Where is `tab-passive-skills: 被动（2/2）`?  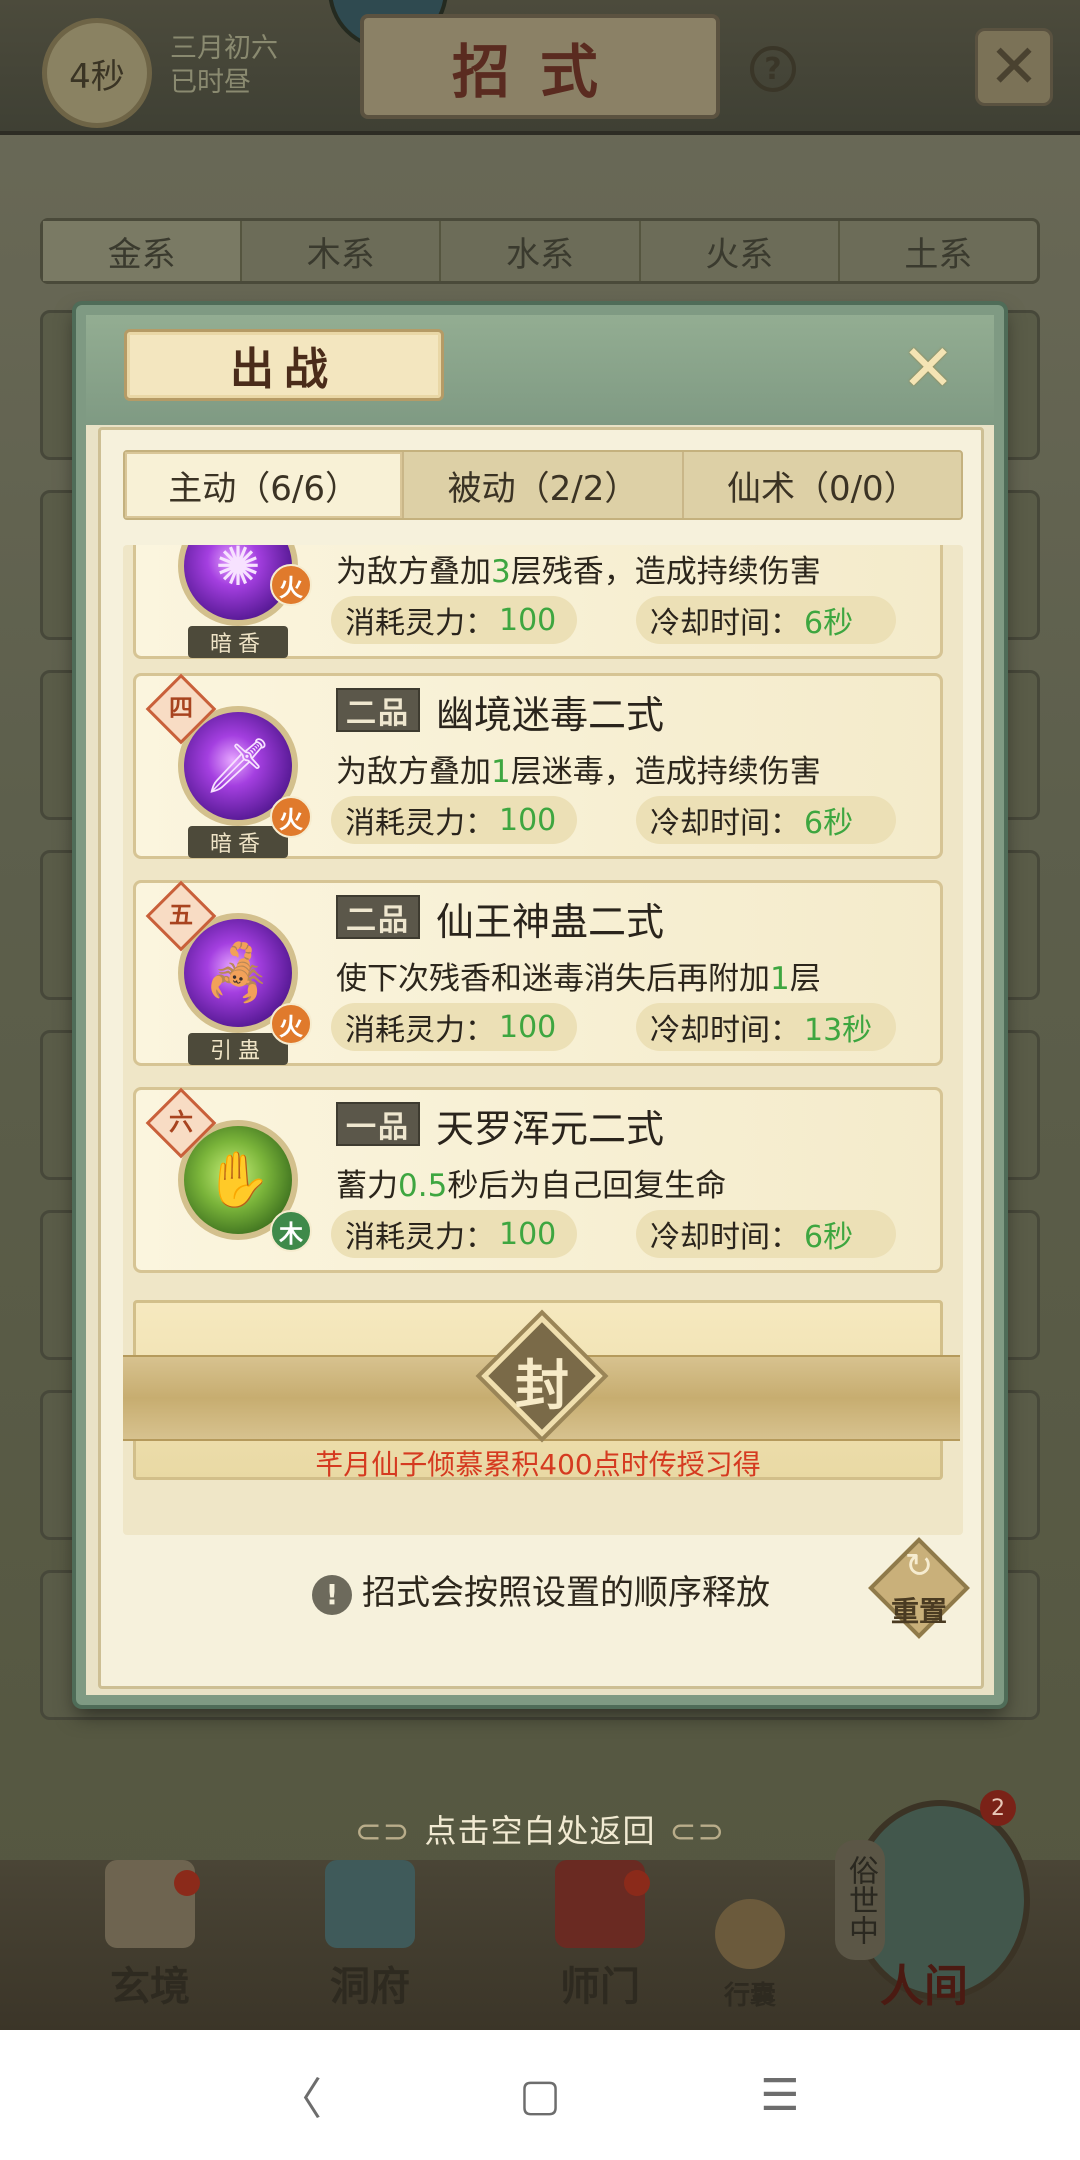 tab-passive-skills: 被动（2/2） is located at coordinates (544, 485).